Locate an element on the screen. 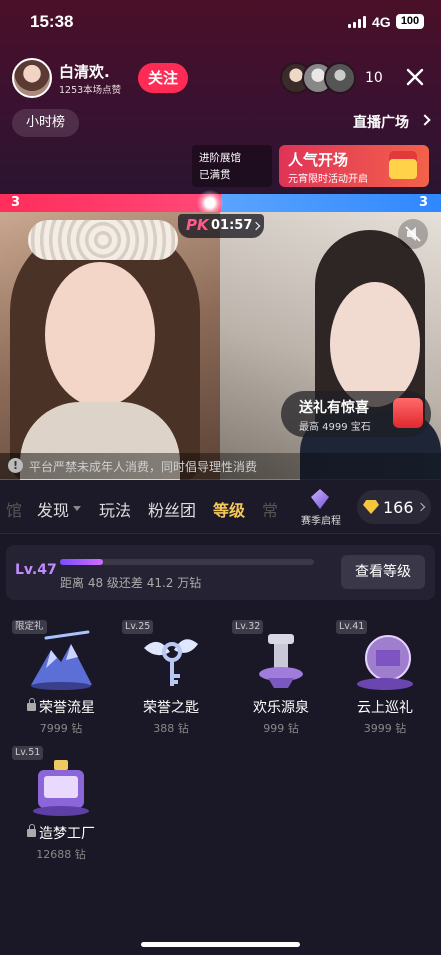  gift-name: 荣誉之匙 is located at coordinates (171, 708).